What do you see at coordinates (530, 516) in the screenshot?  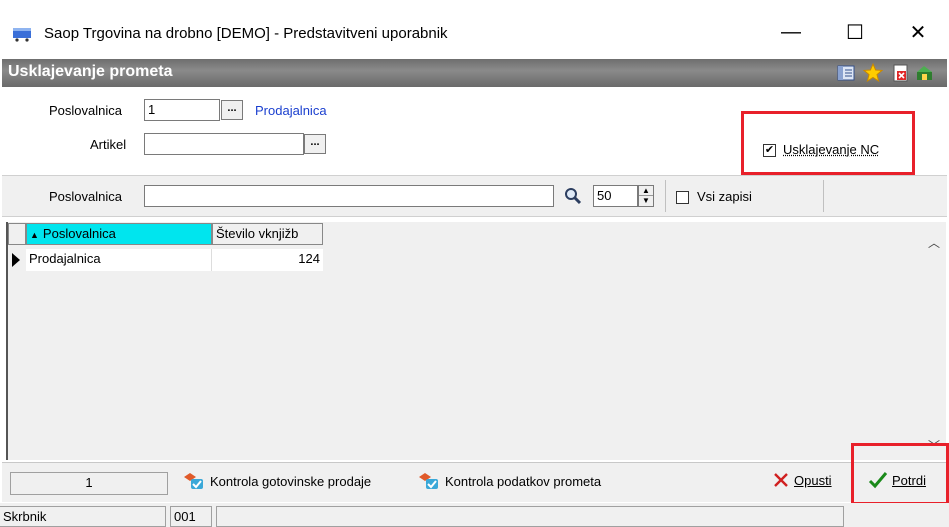 I see `status-extra` at bounding box center [530, 516].